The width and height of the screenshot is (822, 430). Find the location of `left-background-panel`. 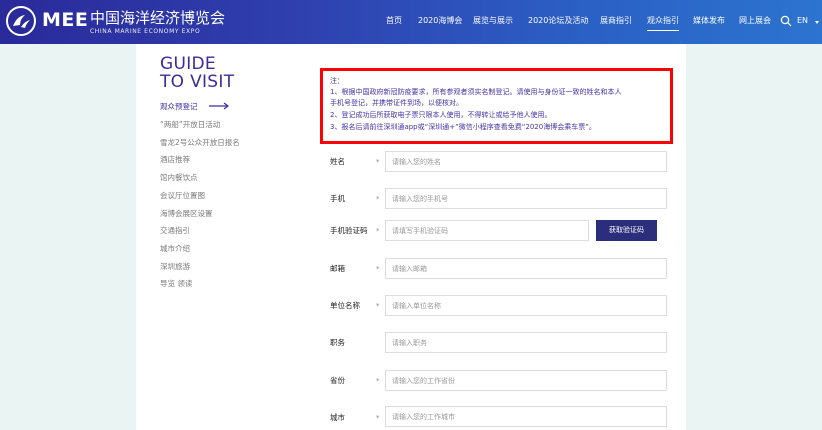

left-background-panel is located at coordinates (68, 237).